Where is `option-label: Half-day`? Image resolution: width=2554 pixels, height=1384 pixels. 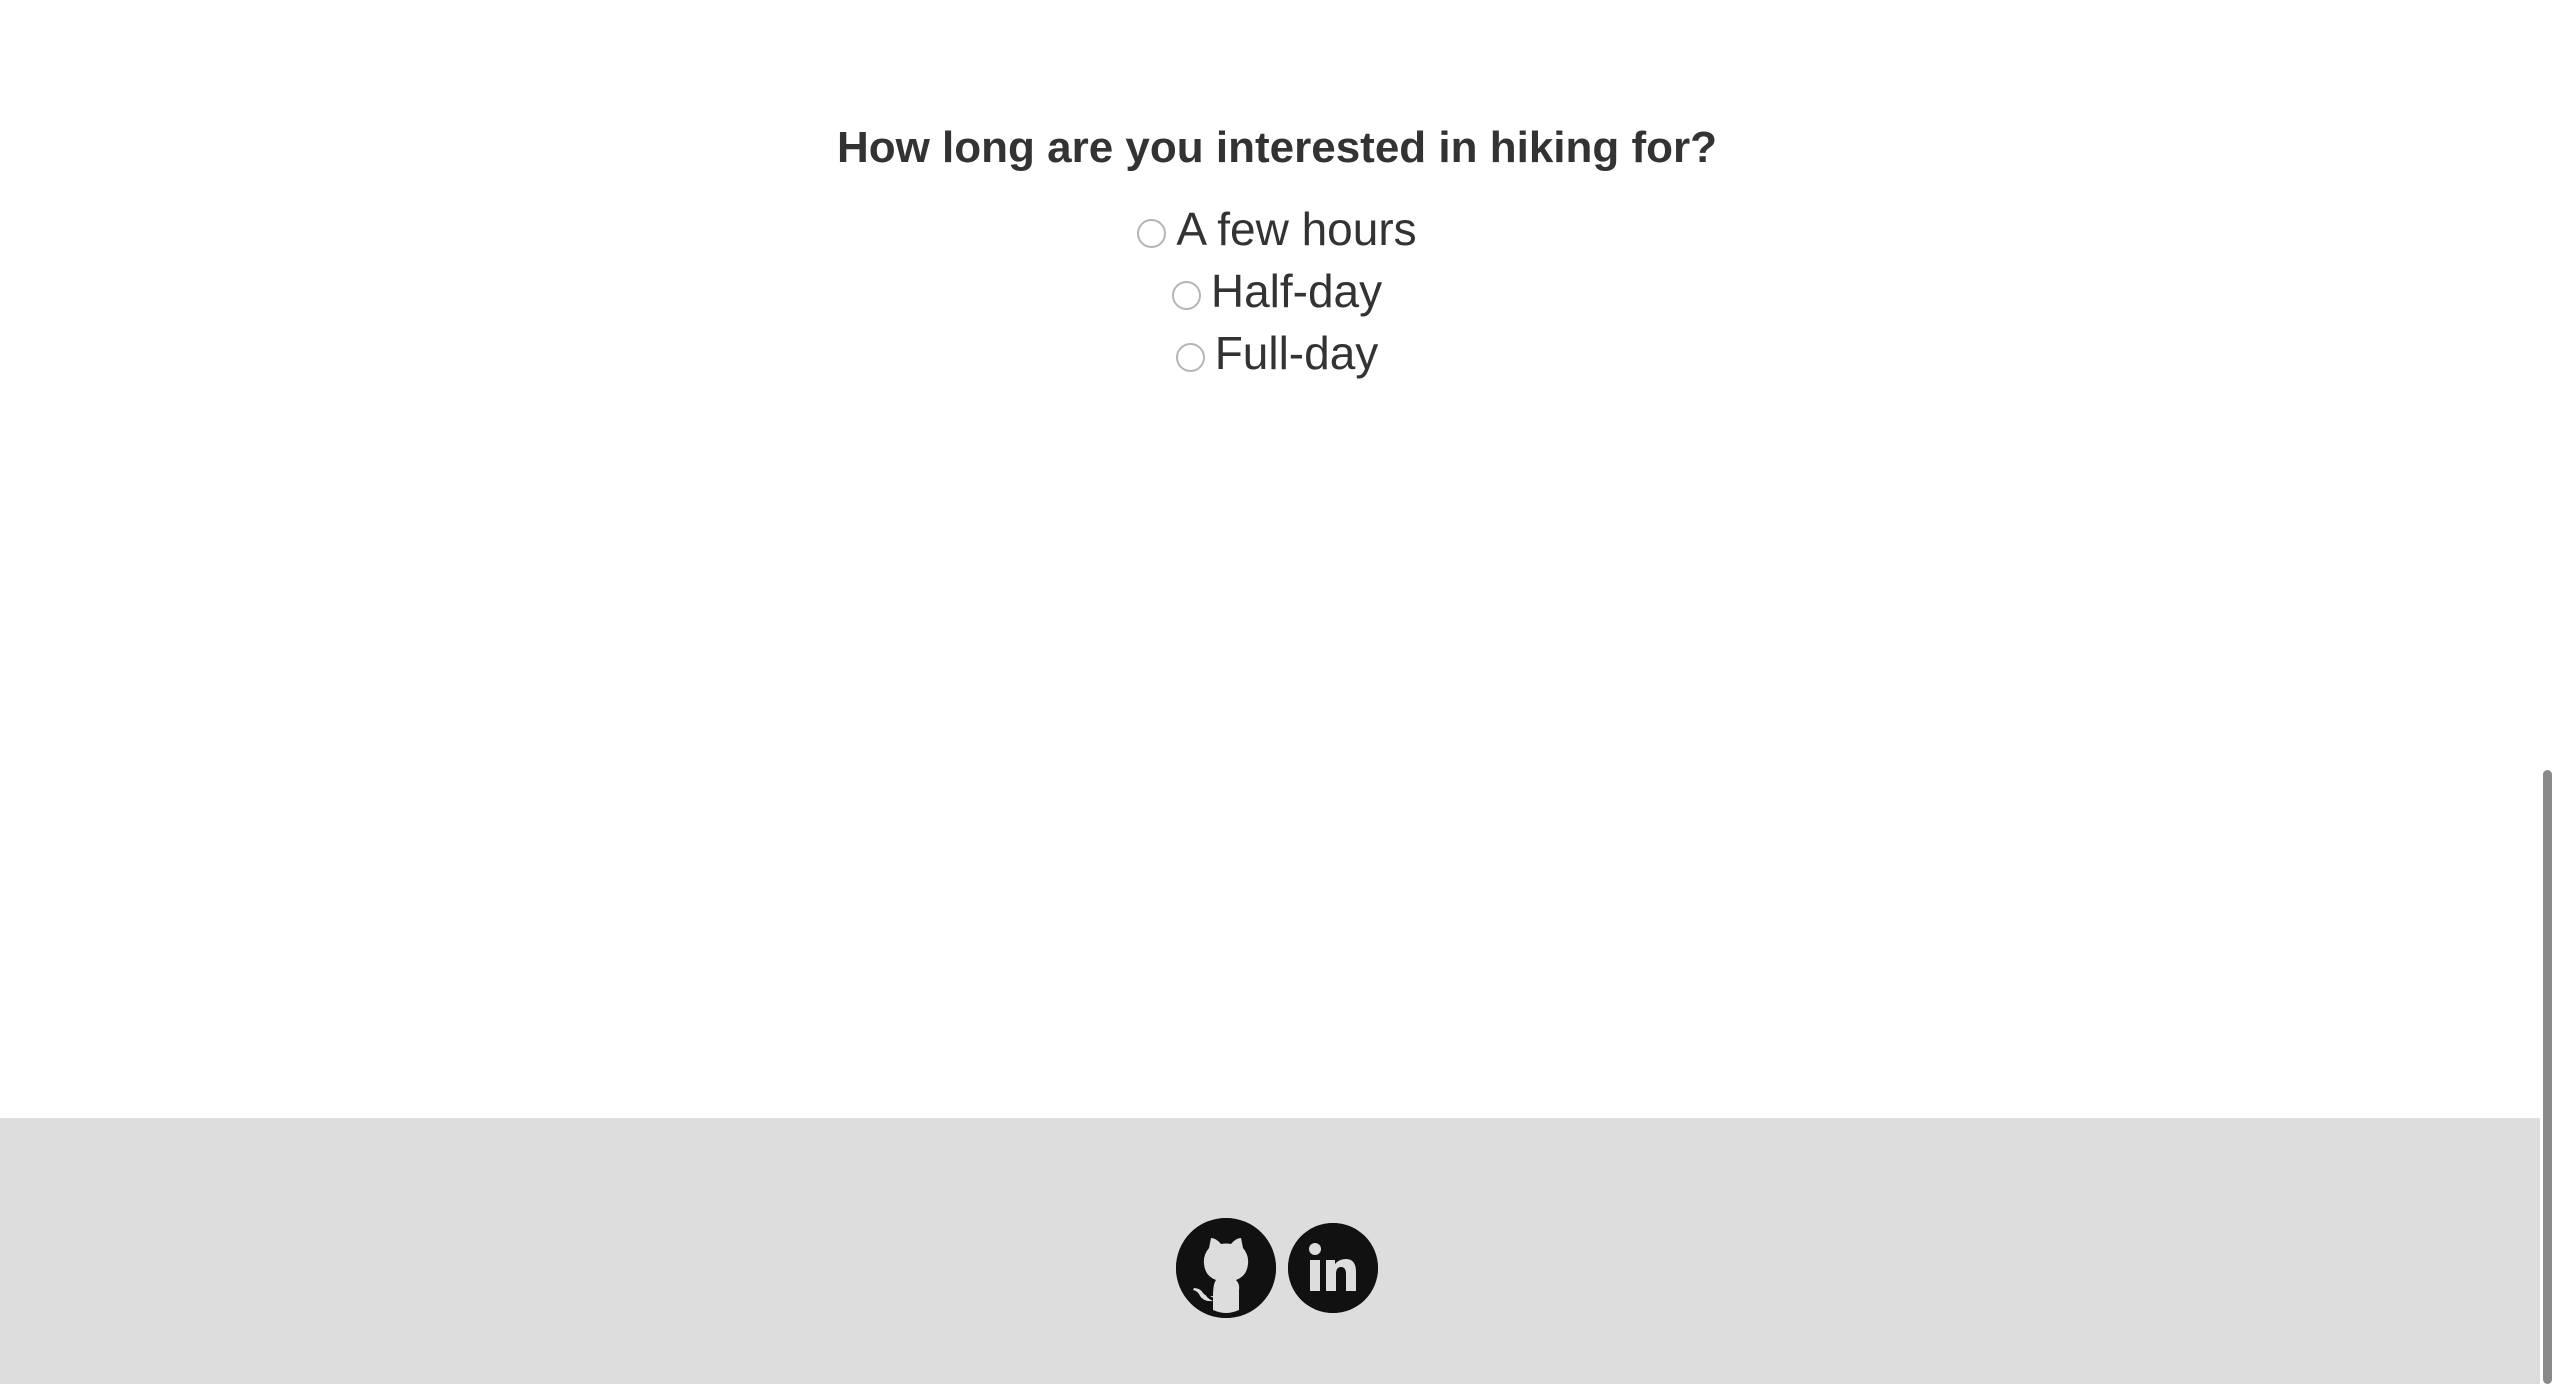 option-label: Half-day is located at coordinates (1296, 291).